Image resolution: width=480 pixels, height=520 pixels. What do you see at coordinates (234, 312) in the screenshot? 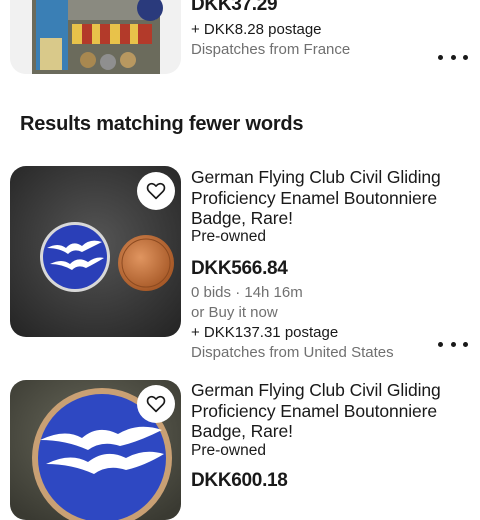
I see `listing-buy-it-now: or Buy it now` at bounding box center [234, 312].